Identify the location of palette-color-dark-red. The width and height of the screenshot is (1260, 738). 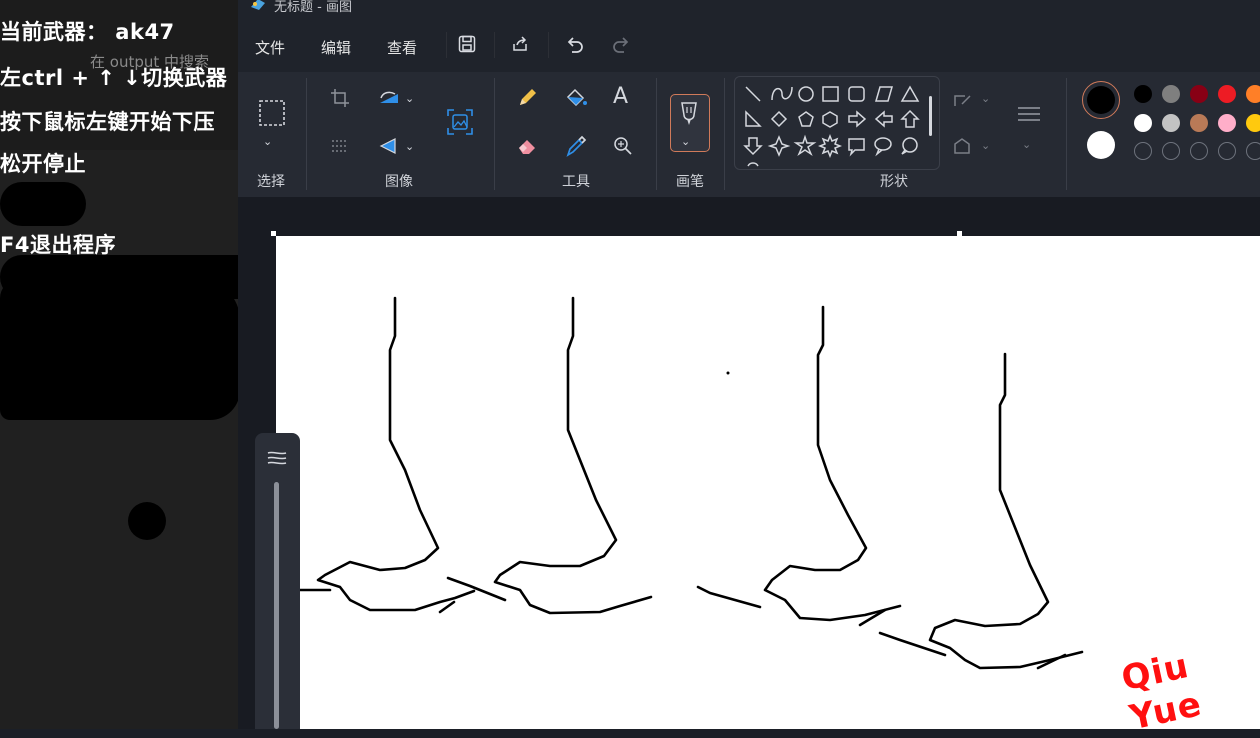
(1199, 94).